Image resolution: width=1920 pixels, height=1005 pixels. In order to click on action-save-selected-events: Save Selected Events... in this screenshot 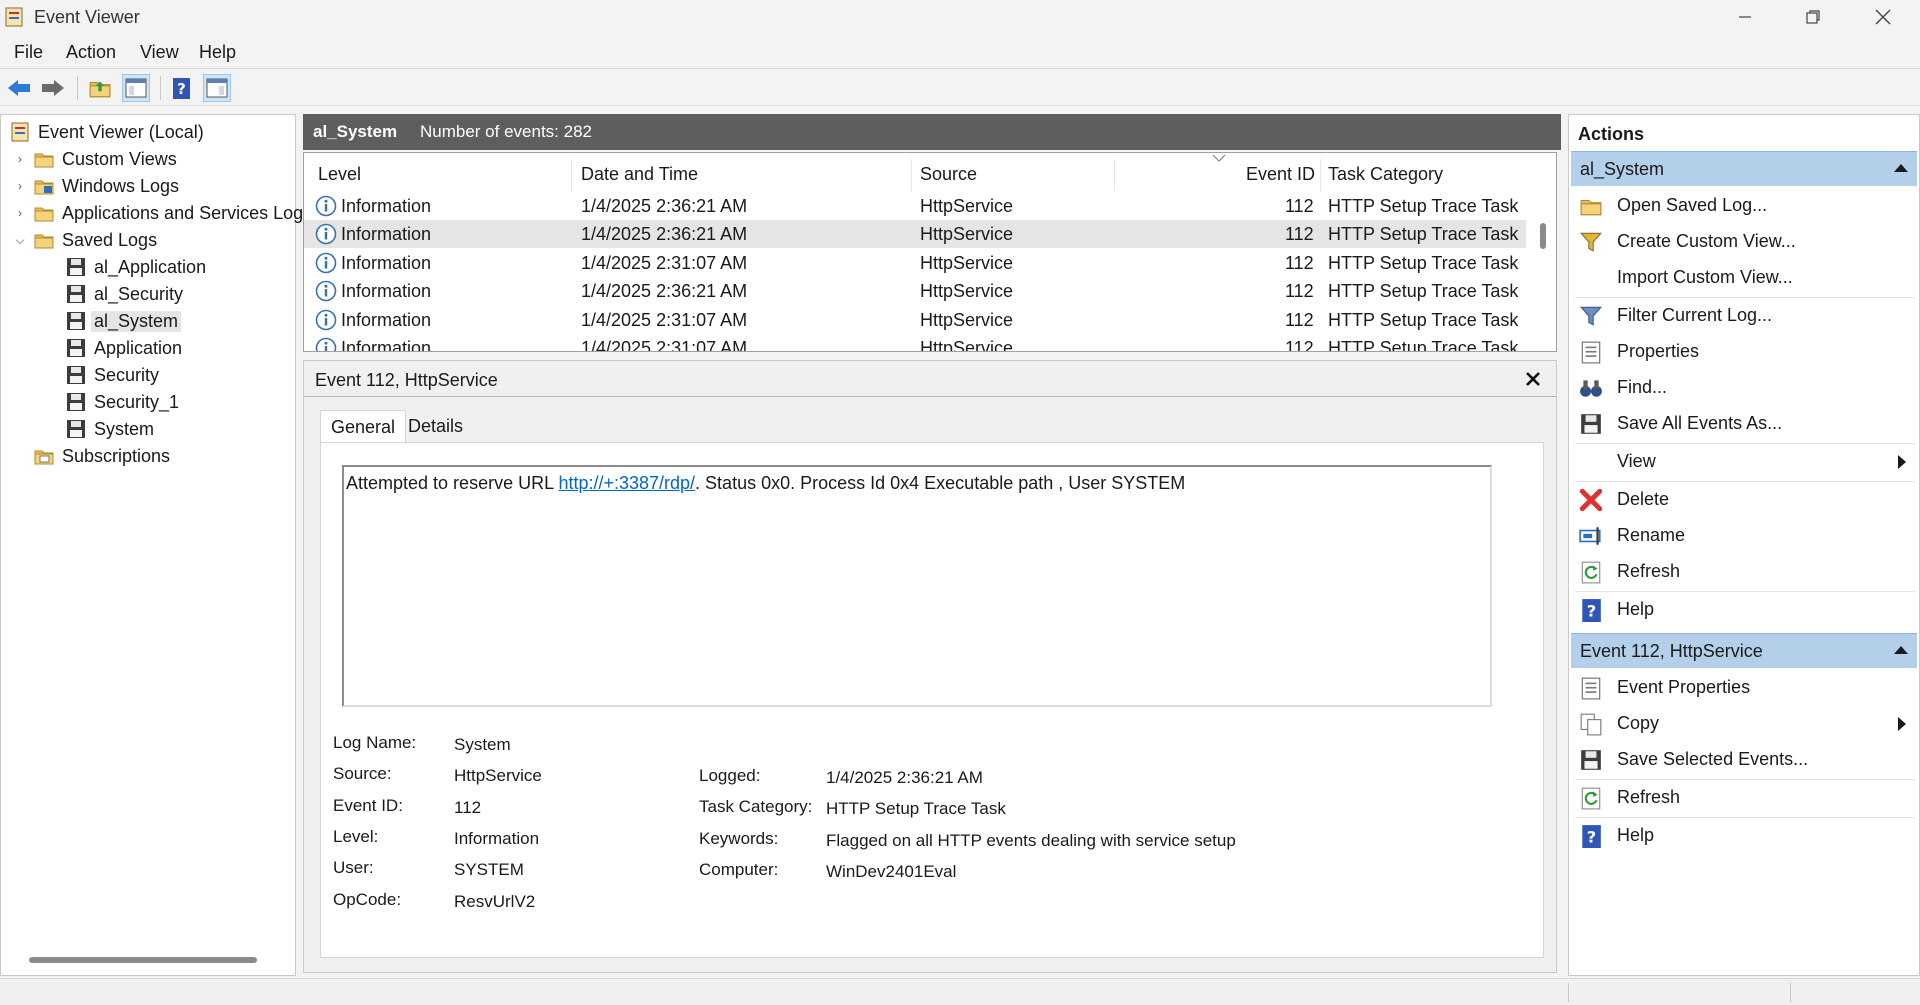, I will do `click(1744, 760)`.